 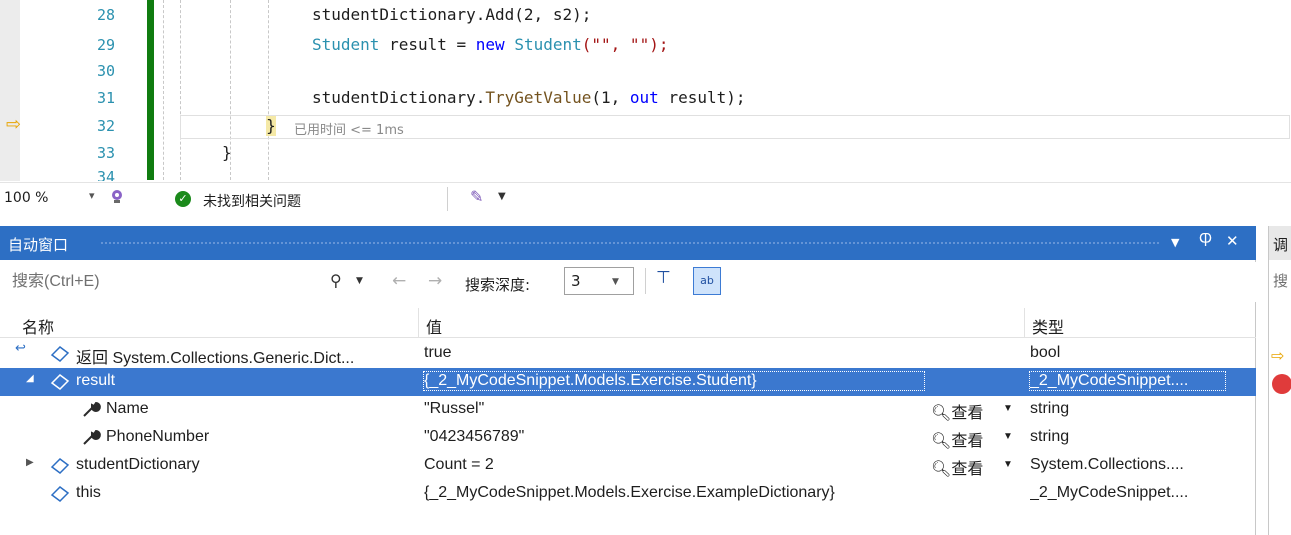 What do you see at coordinates (1205, 241) in the screenshot?
I see `pin-icon: Ⴔ` at bounding box center [1205, 241].